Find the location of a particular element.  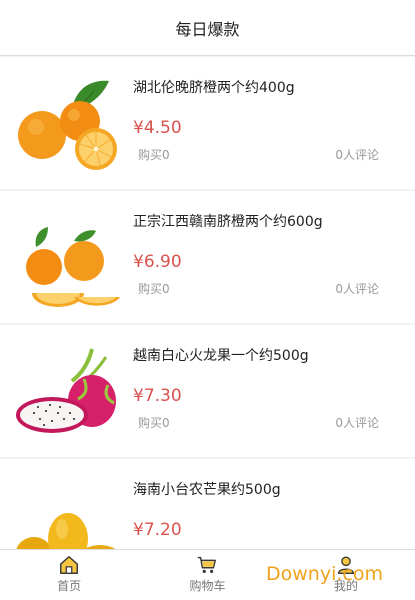

tab-cart-label: 购物车 is located at coordinates (207, 586).